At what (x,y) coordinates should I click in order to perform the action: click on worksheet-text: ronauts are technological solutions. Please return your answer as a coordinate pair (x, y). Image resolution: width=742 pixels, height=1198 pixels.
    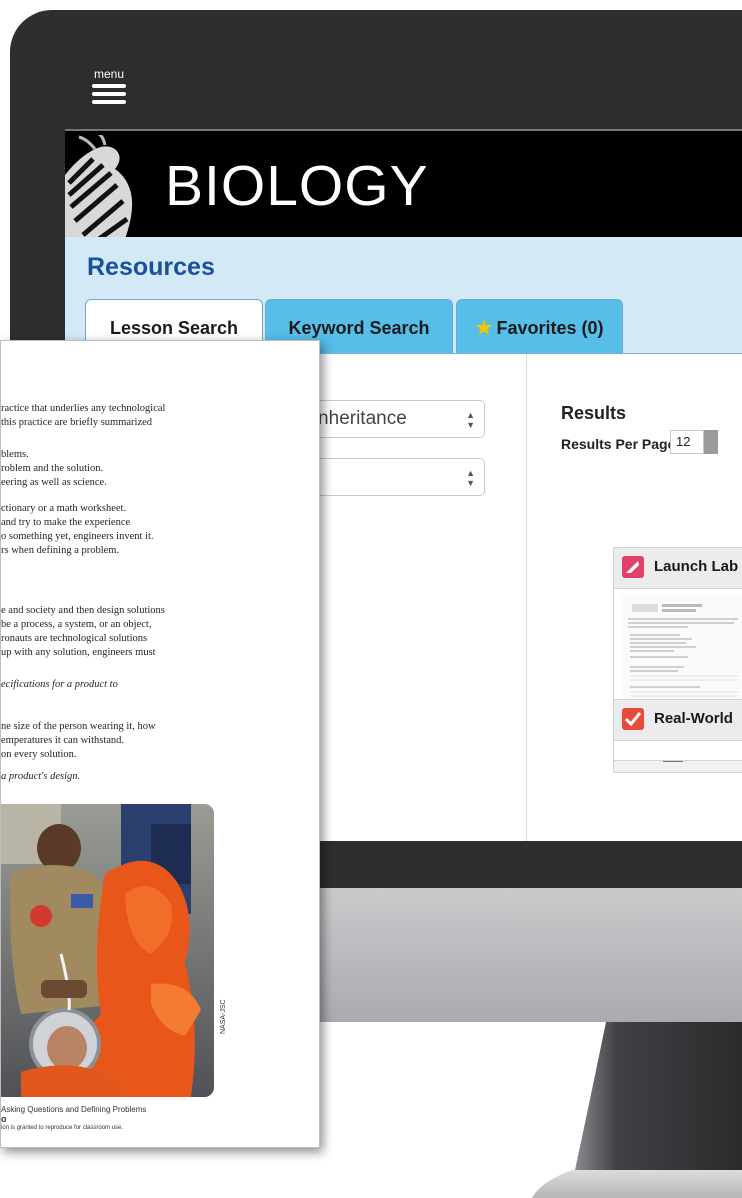
    Looking at the image, I should click on (74, 638).